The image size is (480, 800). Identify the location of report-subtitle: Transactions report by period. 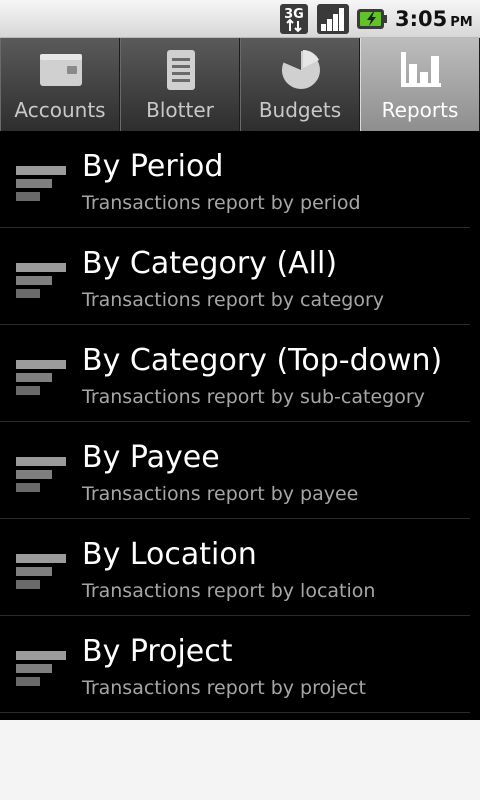
(221, 203).